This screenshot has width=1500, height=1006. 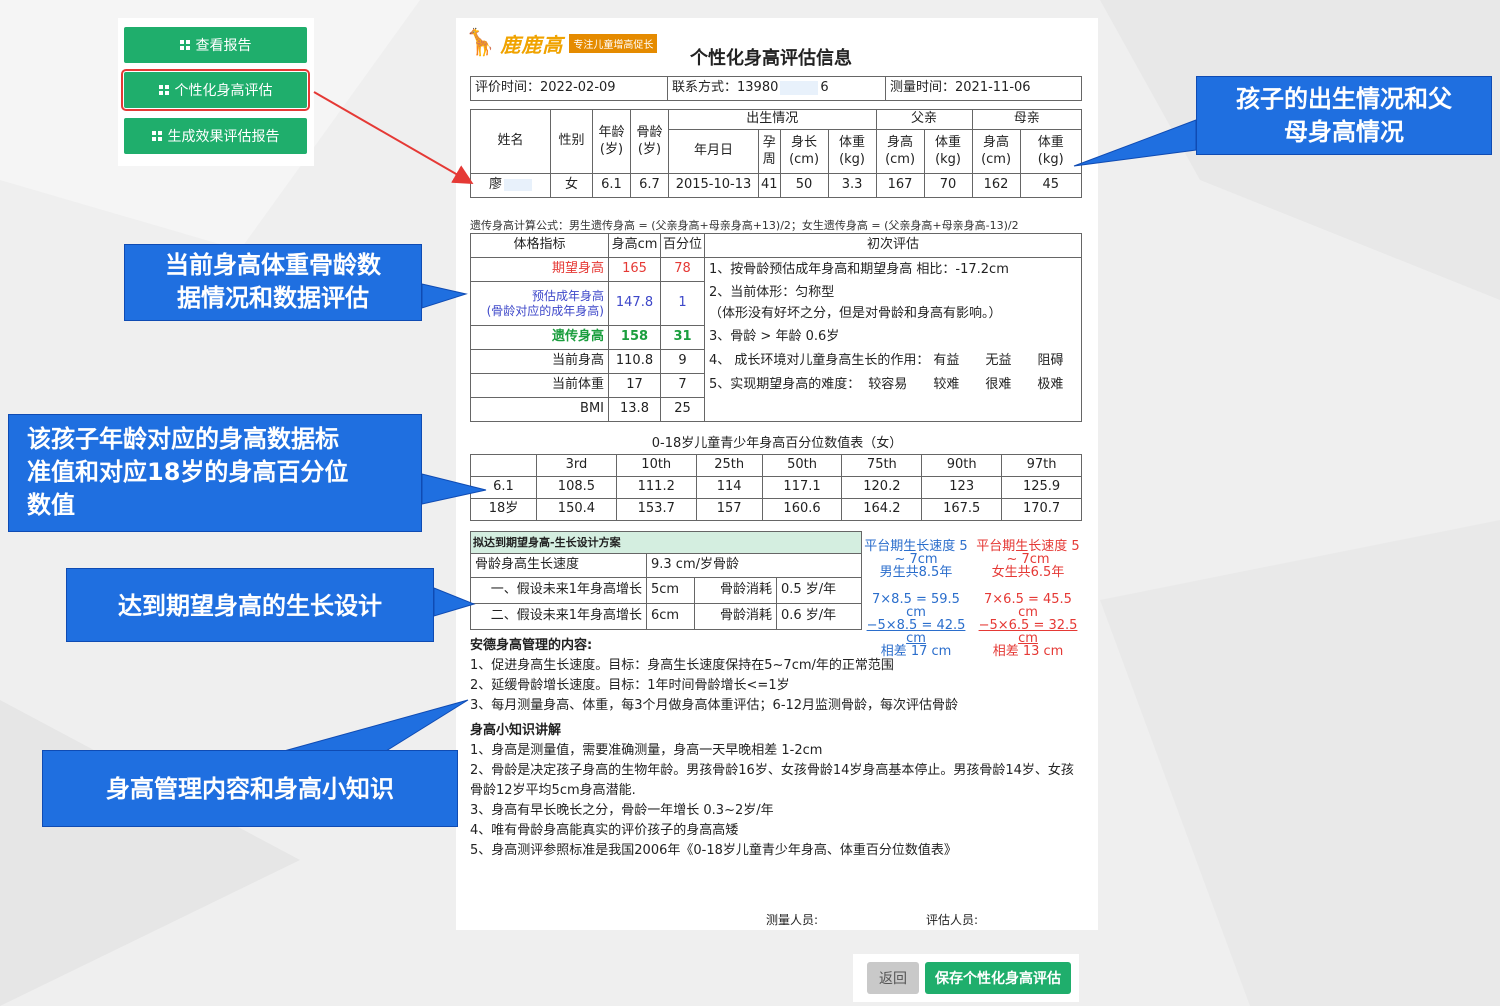 I want to click on patient-dob: 2015-10-13, so click(x=713, y=185).